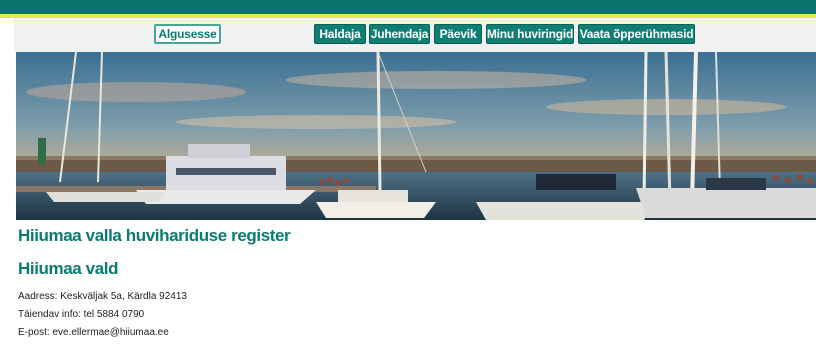  Describe the element at coordinates (340, 34) in the screenshot. I see `nav-haldaja-button: Haldaja` at that location.